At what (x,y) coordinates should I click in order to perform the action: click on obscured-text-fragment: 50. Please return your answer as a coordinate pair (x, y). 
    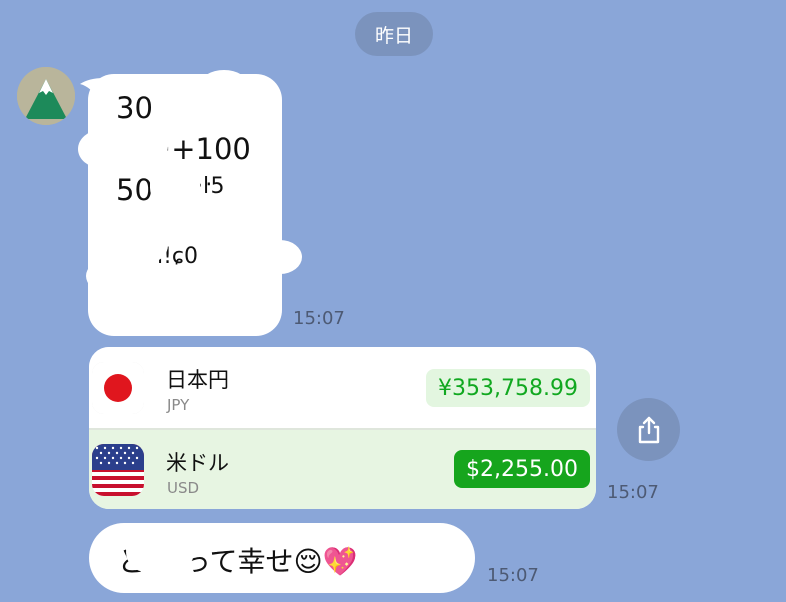
    Looking at the image, I should click on (134, 190).